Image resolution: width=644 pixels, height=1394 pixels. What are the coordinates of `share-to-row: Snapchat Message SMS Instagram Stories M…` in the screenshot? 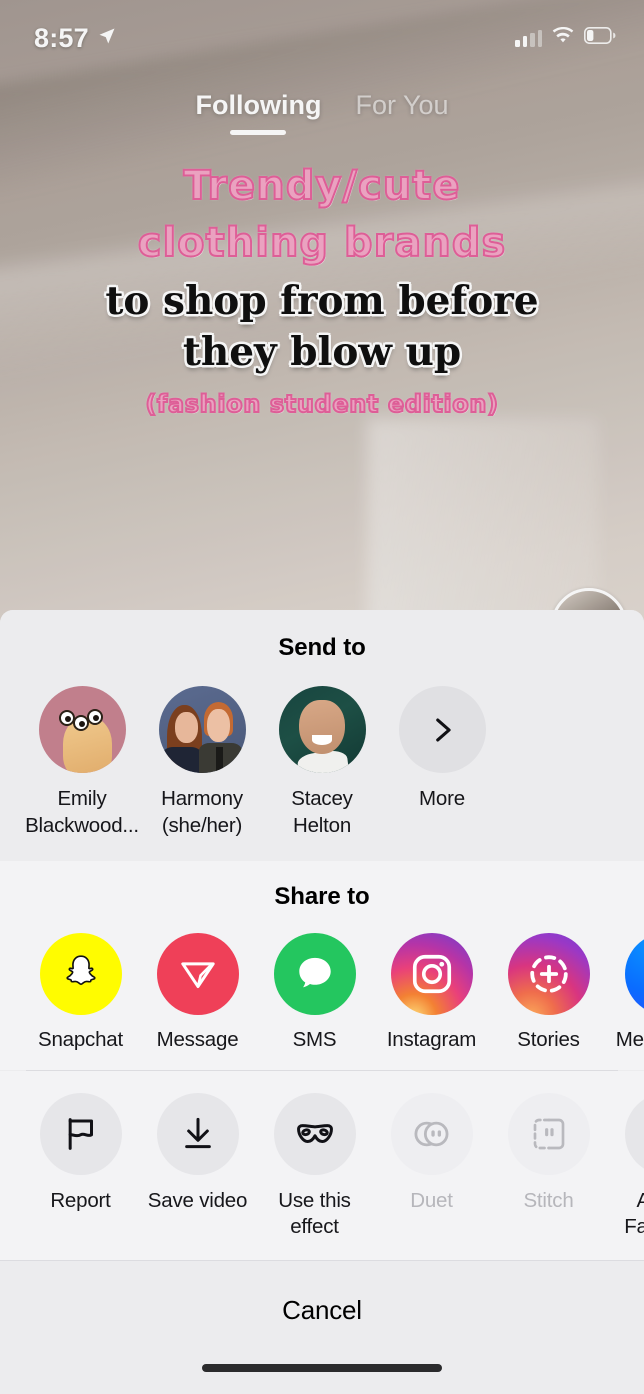 It's located at (322, 992).